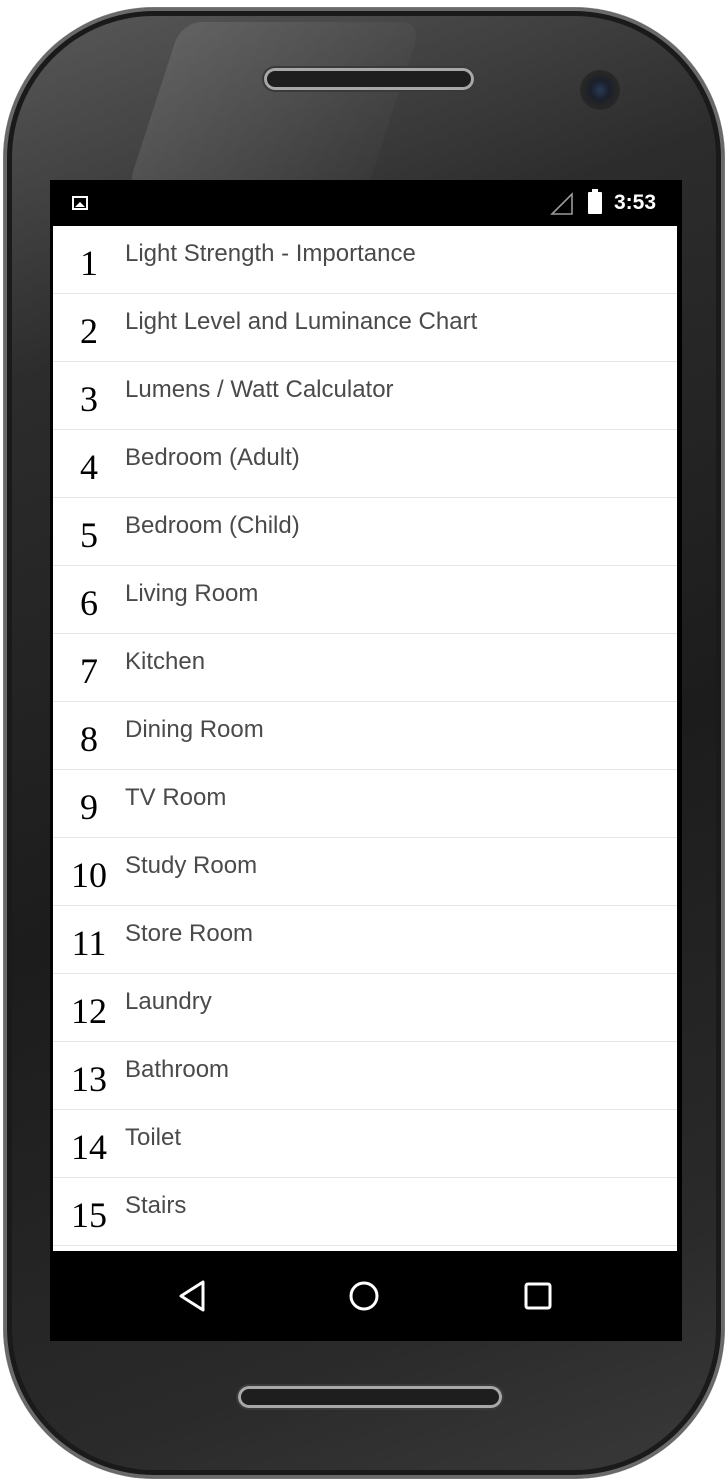 The height and width of the screenshot is (1483, 728). I want to click on list-item-number: 2, so click(89, 331).